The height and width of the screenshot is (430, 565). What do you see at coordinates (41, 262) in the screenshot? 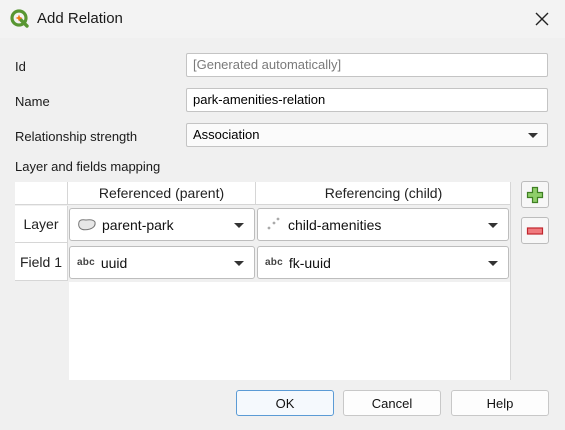
I see `row-header-field-1: Field 1` at bounding box center [41, 262].